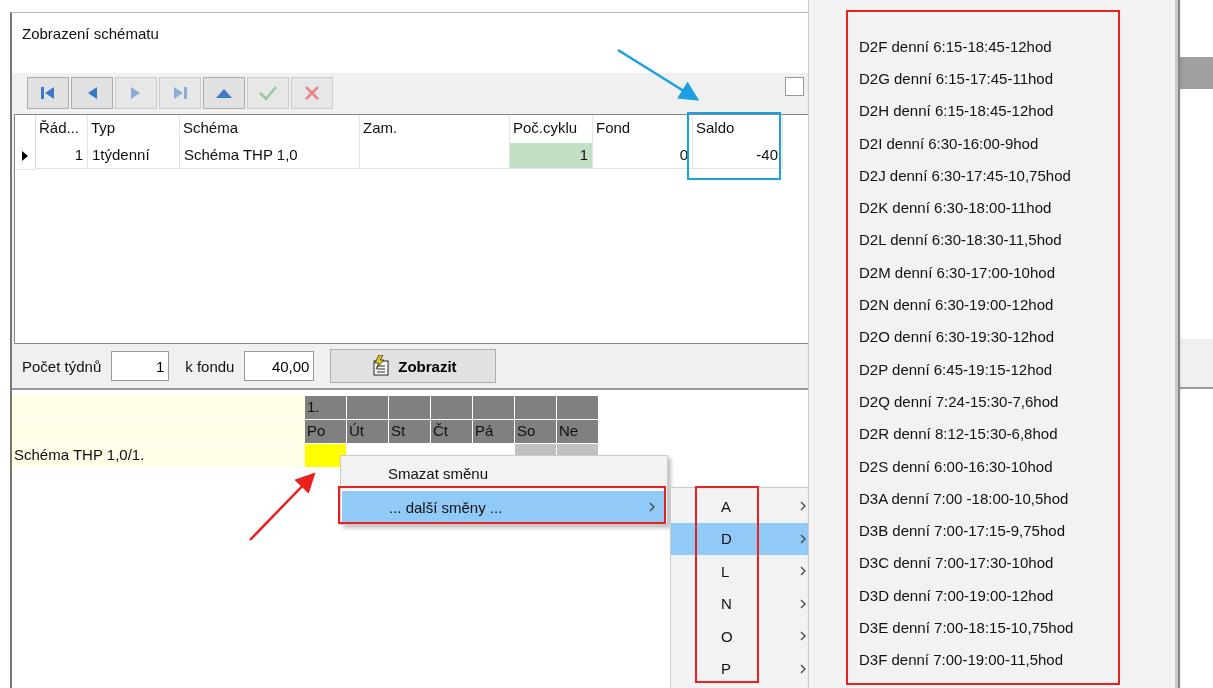  Describe the element at coordinates (741, 571) in the screenshot. I see `menu-item: L` at that location.